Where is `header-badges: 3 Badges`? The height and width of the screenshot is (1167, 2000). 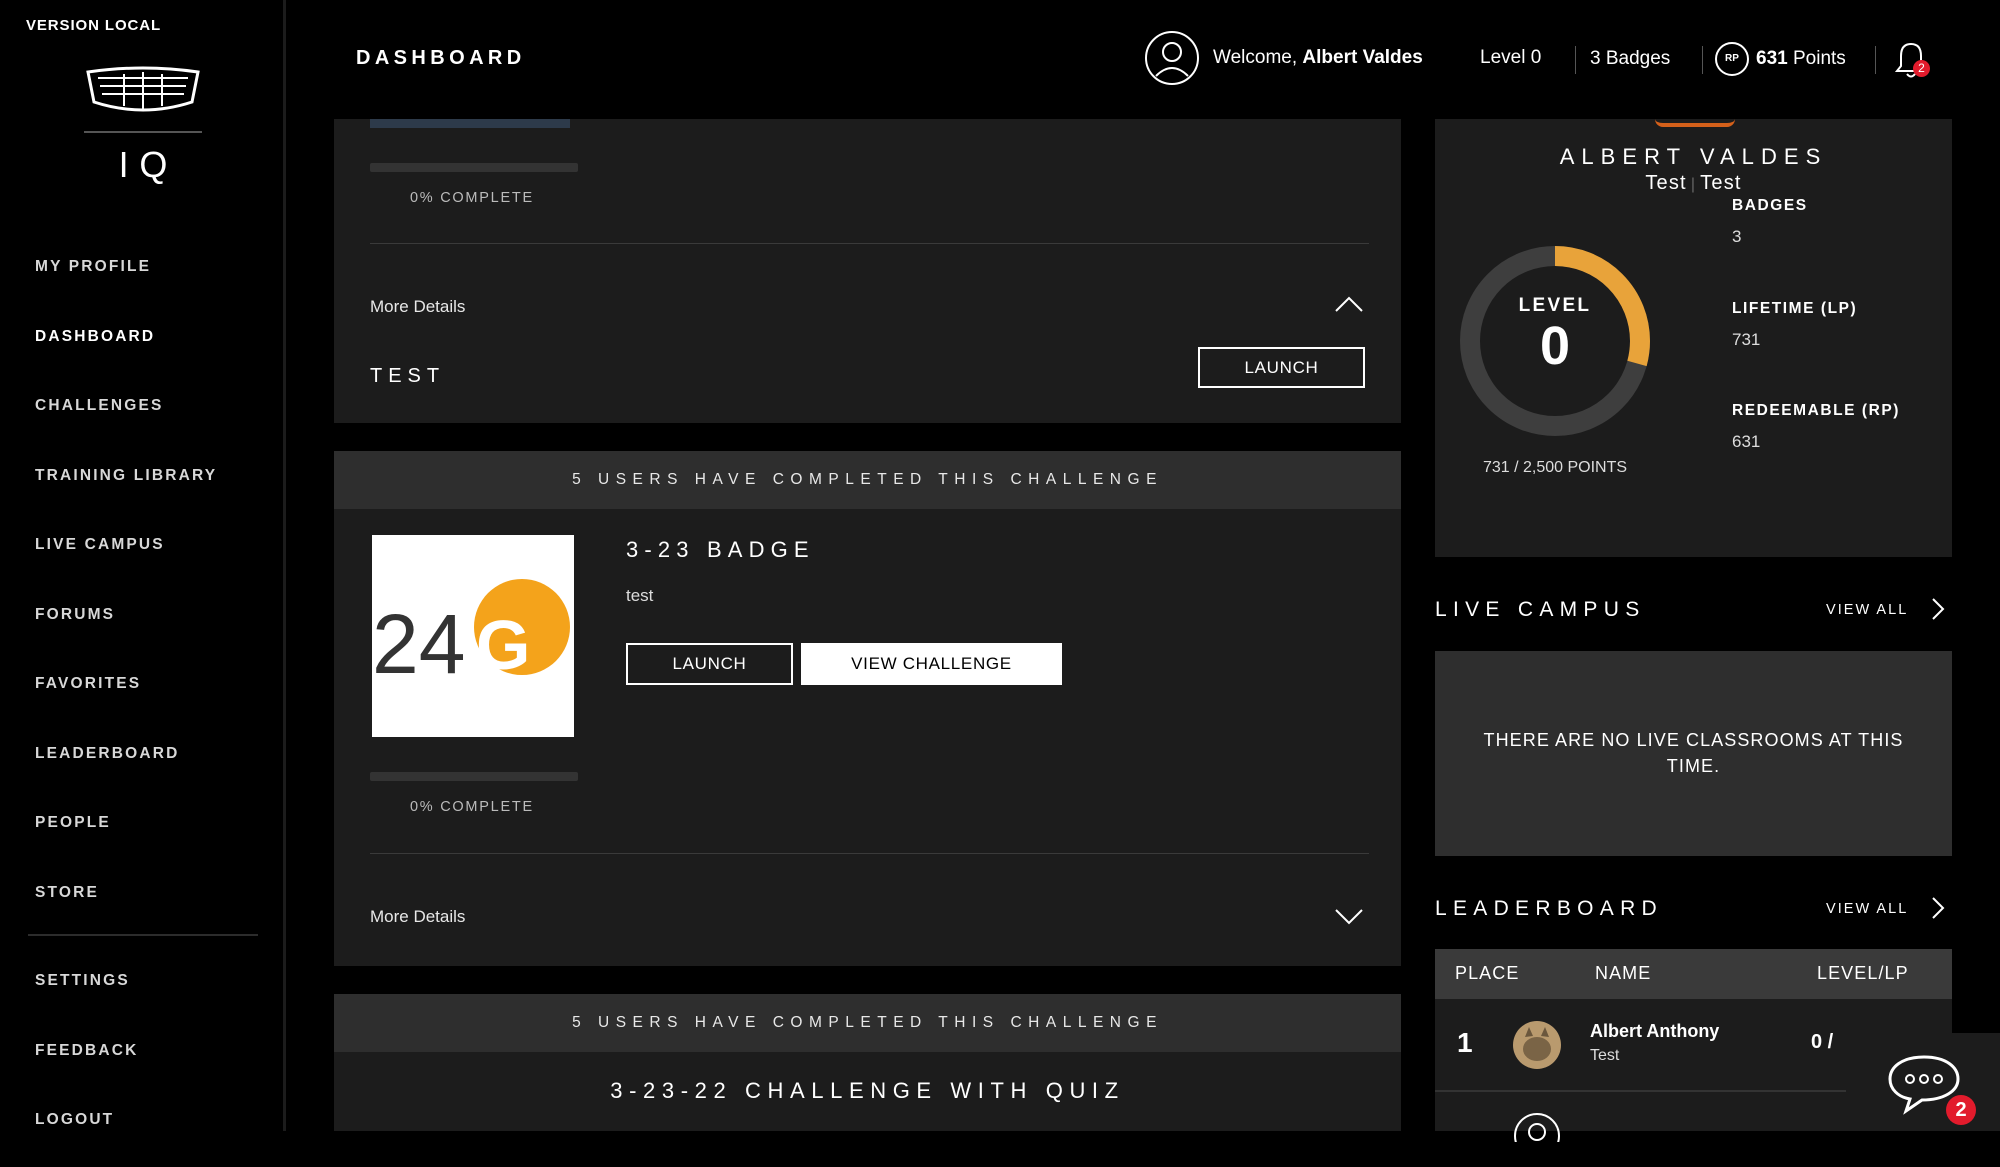 header-badges: 3 Badges is located at coordinates (1630, 58).